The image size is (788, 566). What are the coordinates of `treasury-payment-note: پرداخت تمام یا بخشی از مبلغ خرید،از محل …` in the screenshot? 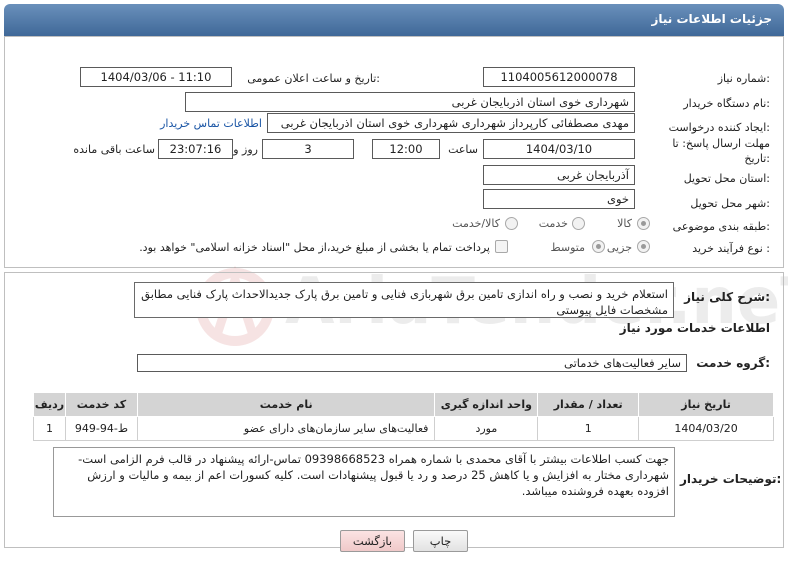 It's located at (314, 247).